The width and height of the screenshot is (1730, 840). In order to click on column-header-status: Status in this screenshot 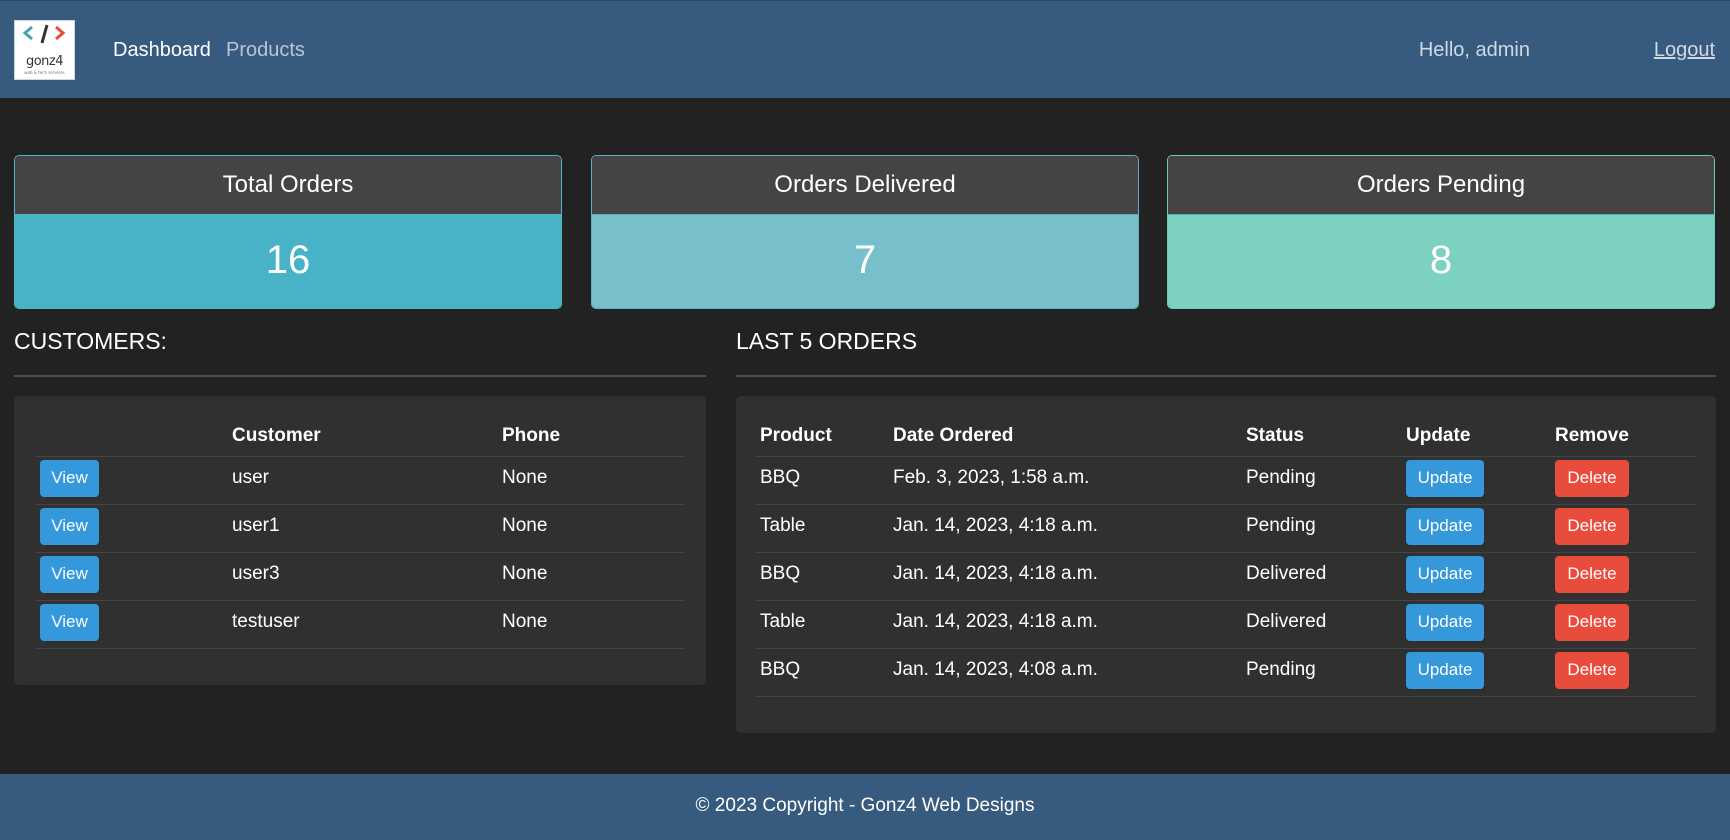, I will do `click(1326, 426)`.